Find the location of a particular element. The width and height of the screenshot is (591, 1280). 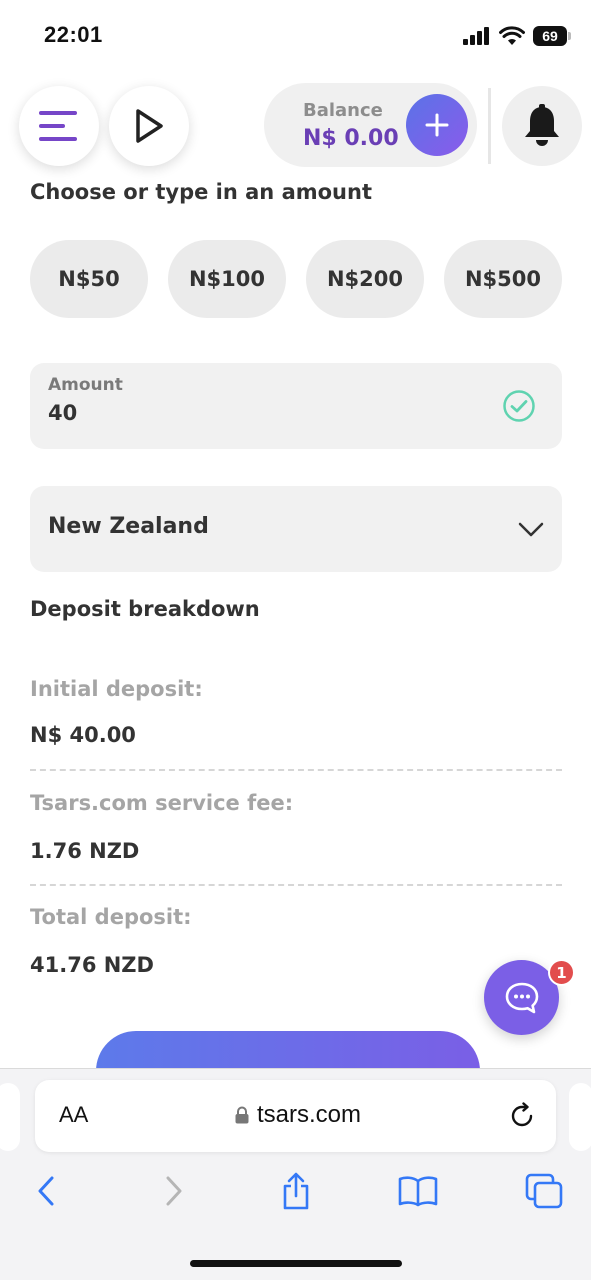

url-text: tsars.com is located at coordinates (309, 1114).